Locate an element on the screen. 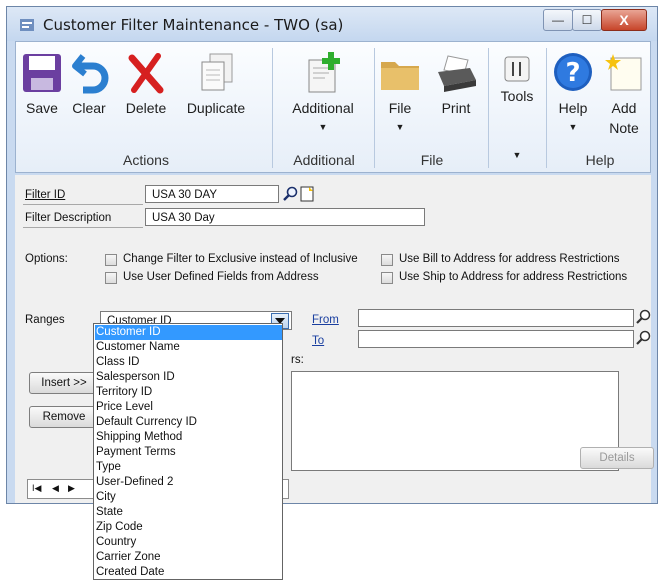  dropdown-option: Territory ID is located at coordinates (188, 392).